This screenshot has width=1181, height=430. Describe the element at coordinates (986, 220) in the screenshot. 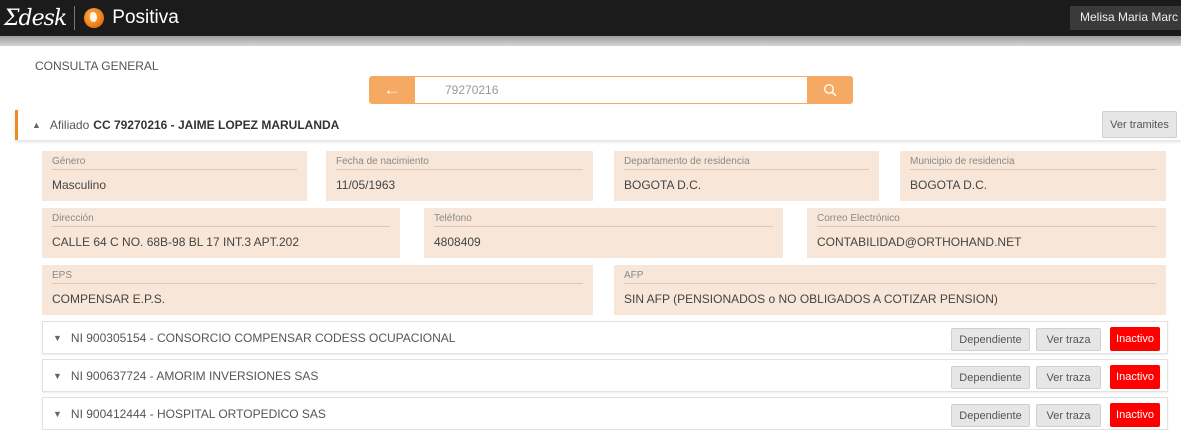

I see `field-label: Correo Electrónico` at that location.